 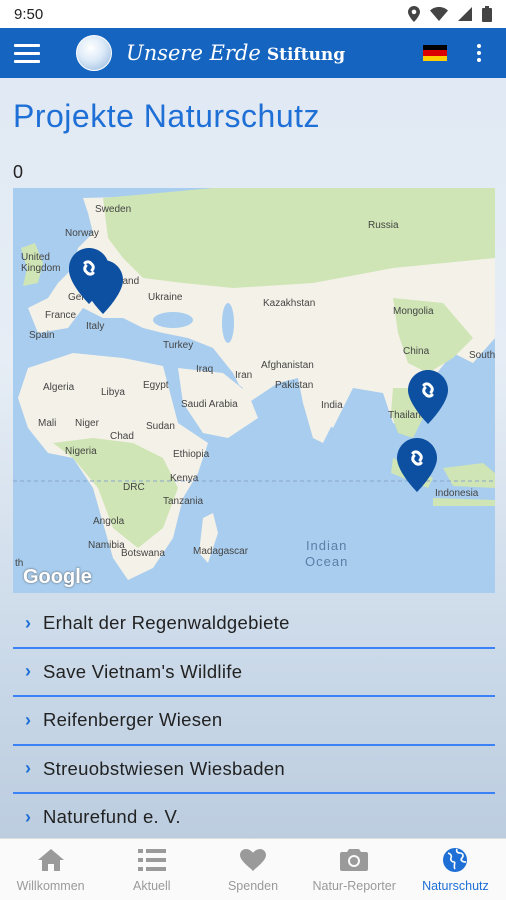 What do you see at coordinates (95, 326) in the screenshot?
I see `map-label: Italy` at bounding box center [95, 326].